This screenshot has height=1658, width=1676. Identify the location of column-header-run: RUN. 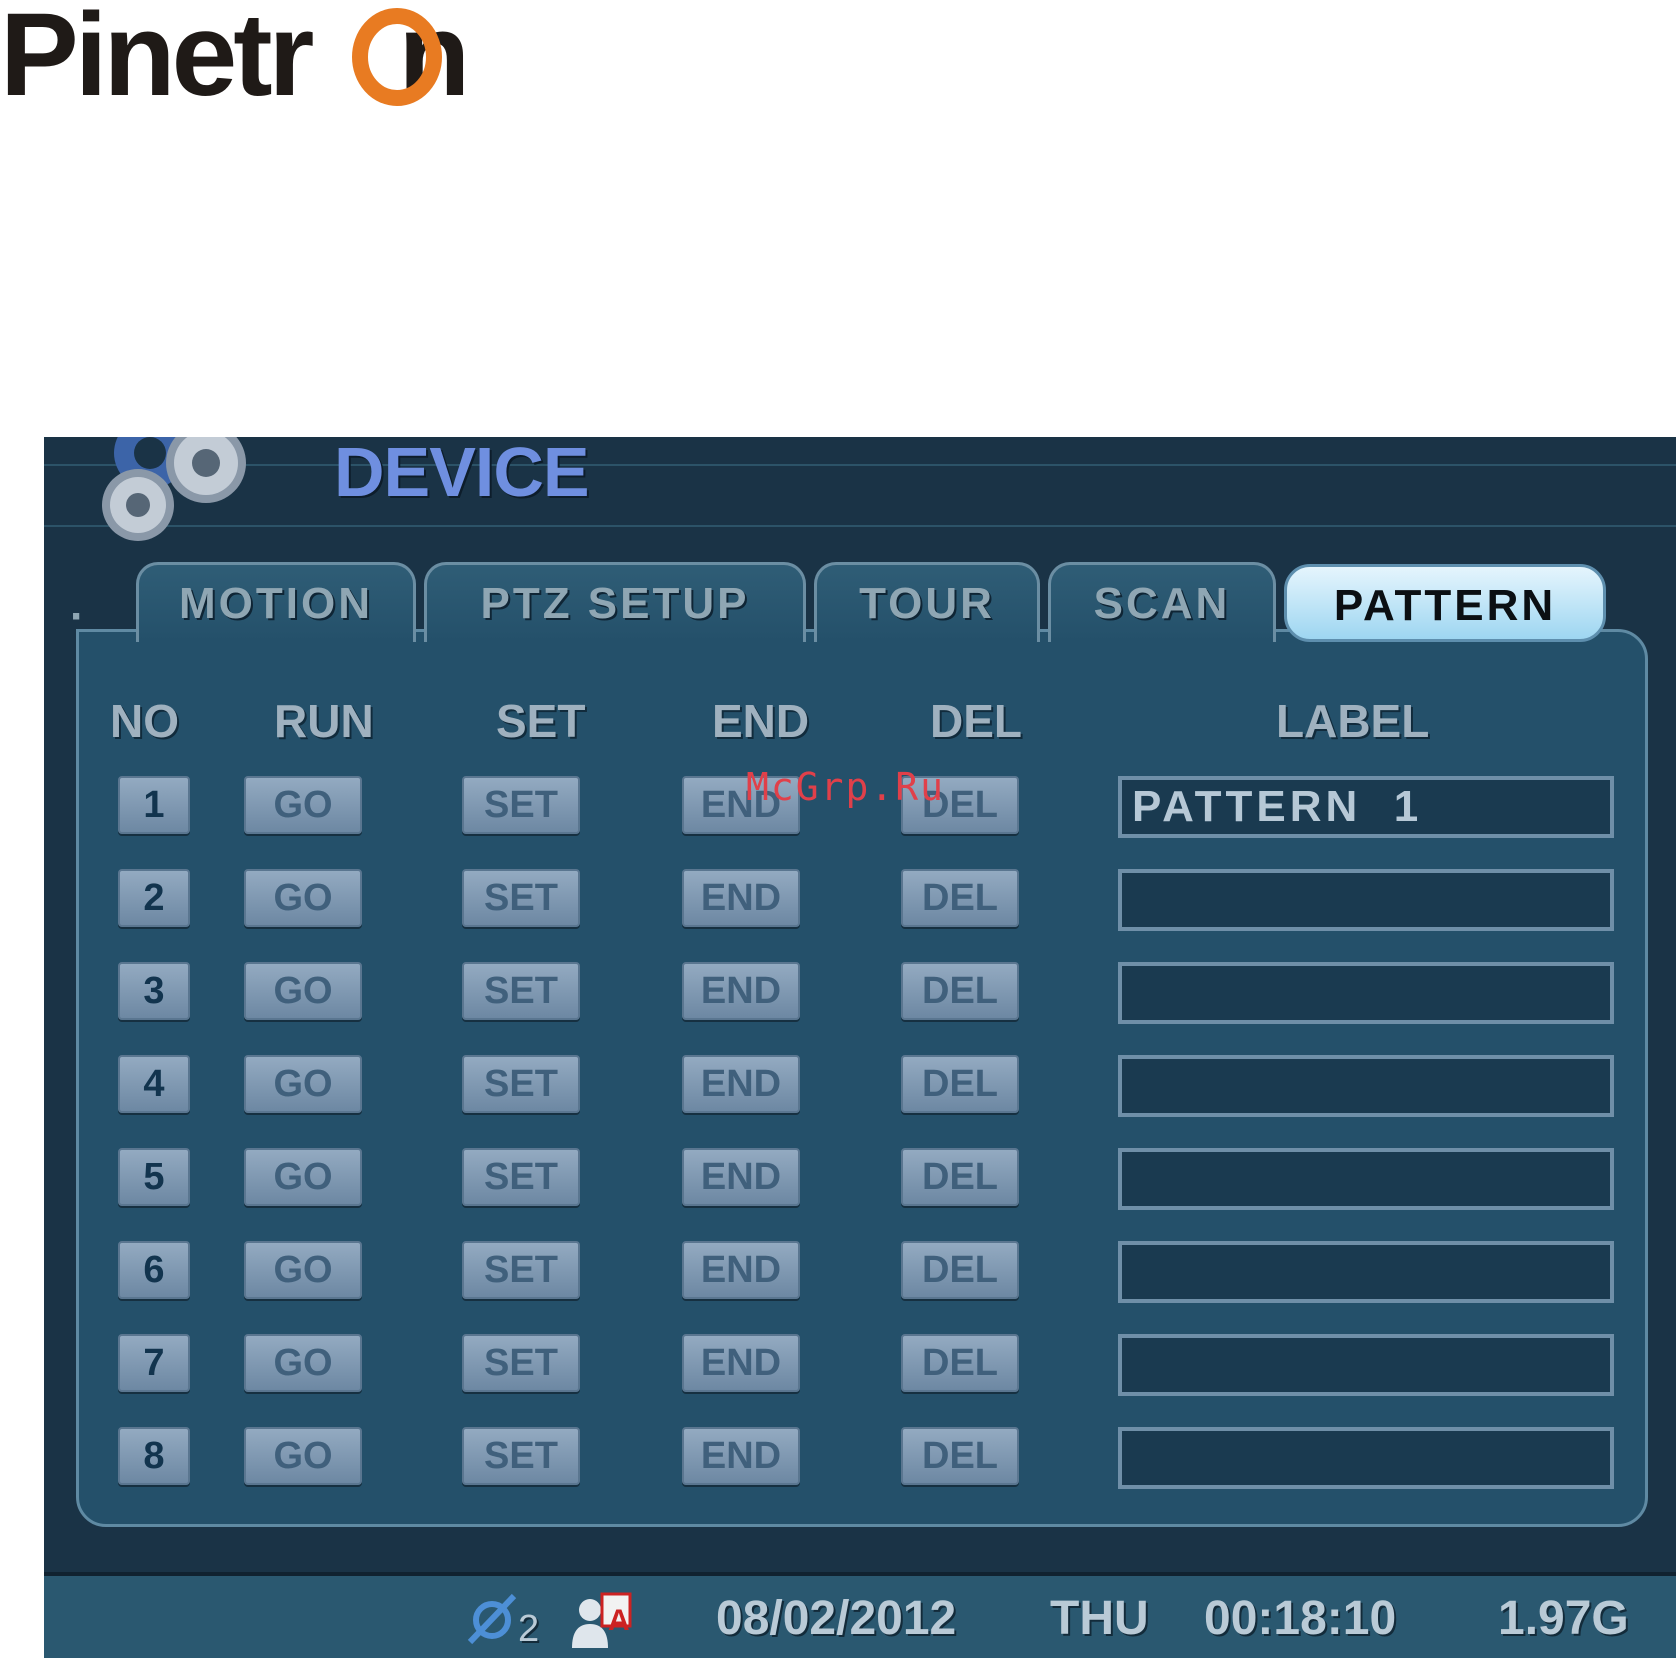
(324, 721).